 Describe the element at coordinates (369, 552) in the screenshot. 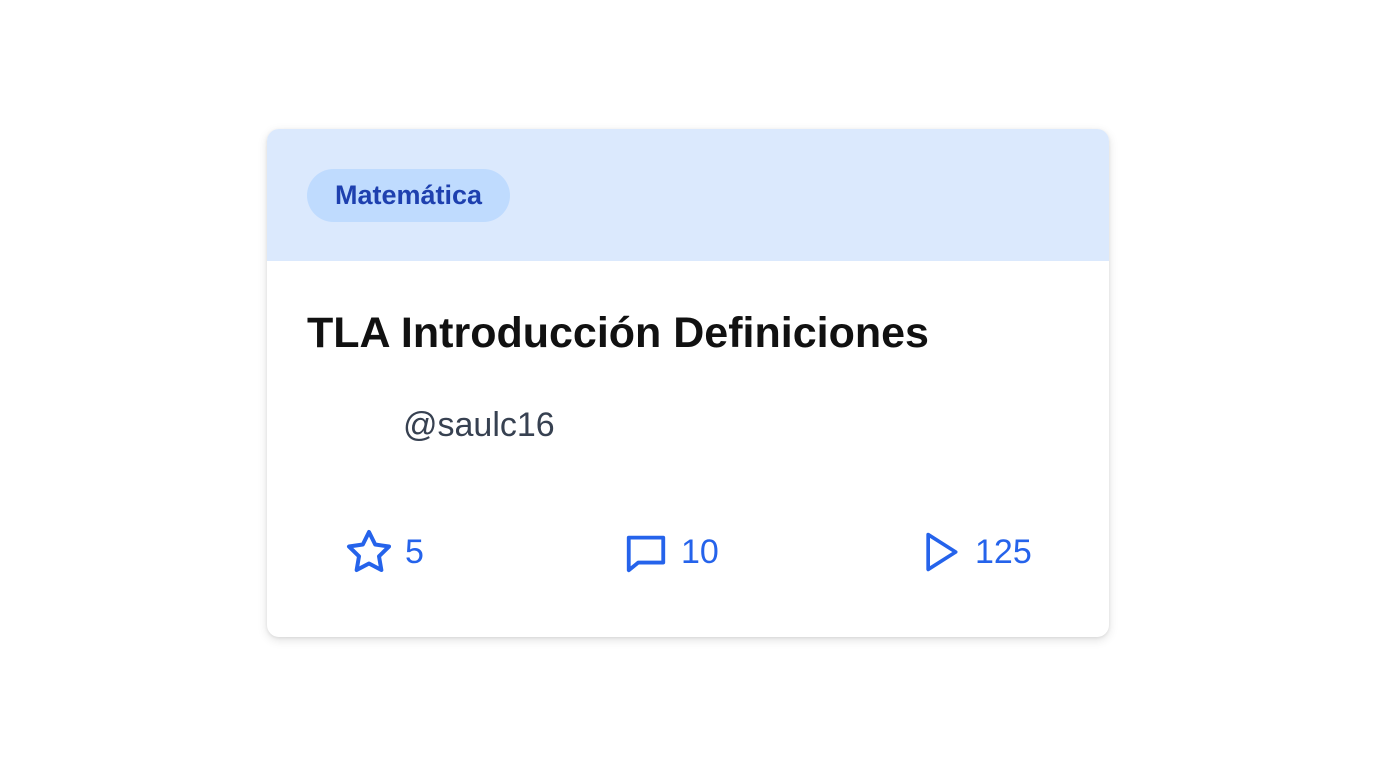

I see `star-icon` at that location.